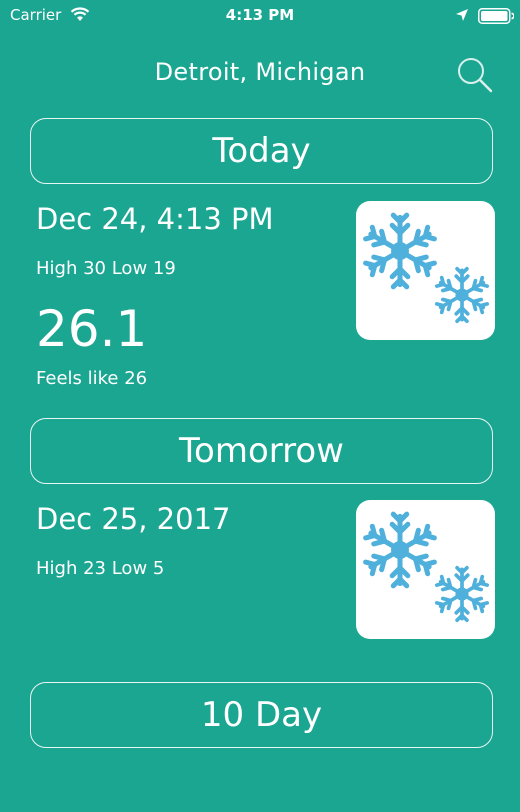 The height and width of the screenshot is (812, 520). What do you see at coordinates (474, 74) in the screenshot?
I see `search-icon` at bounding box center [474, 74].